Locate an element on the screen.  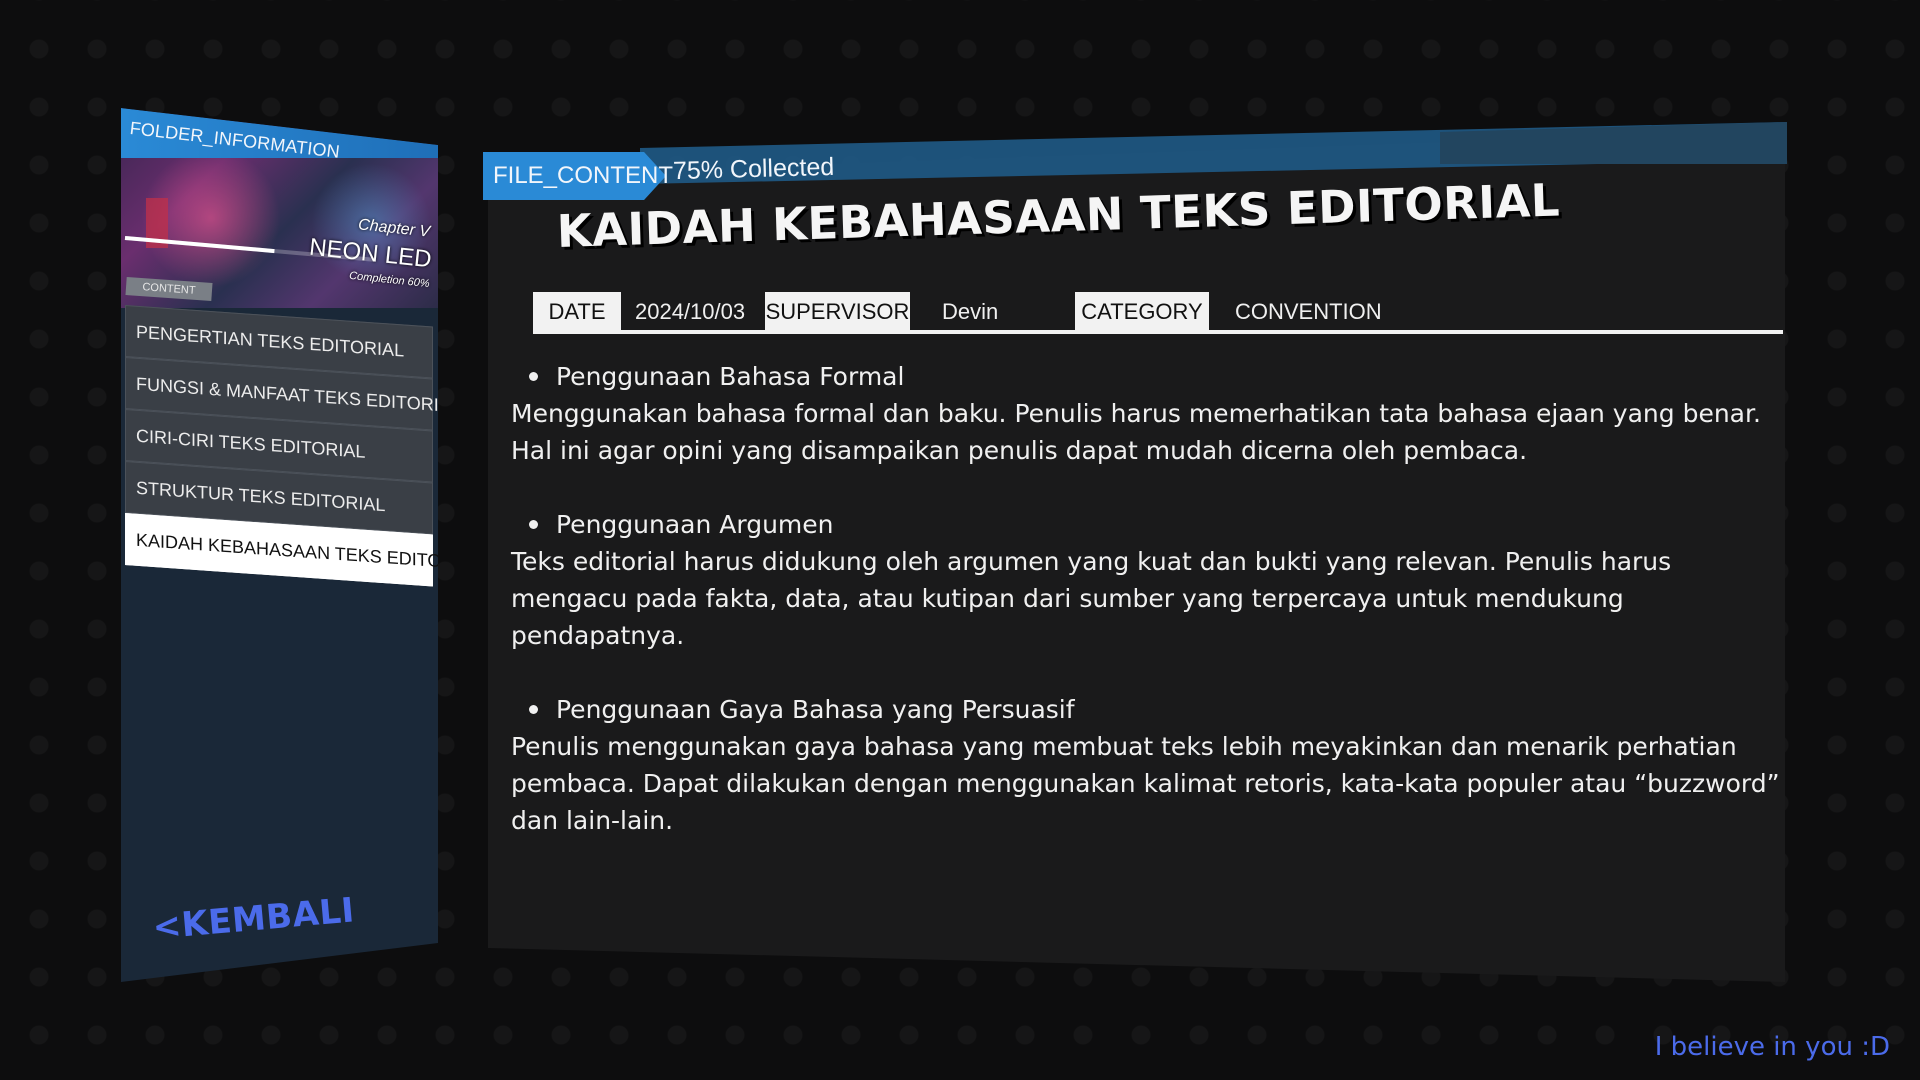
section-heading: Penggunaan Argumen is located at coordinates (1146, 524).